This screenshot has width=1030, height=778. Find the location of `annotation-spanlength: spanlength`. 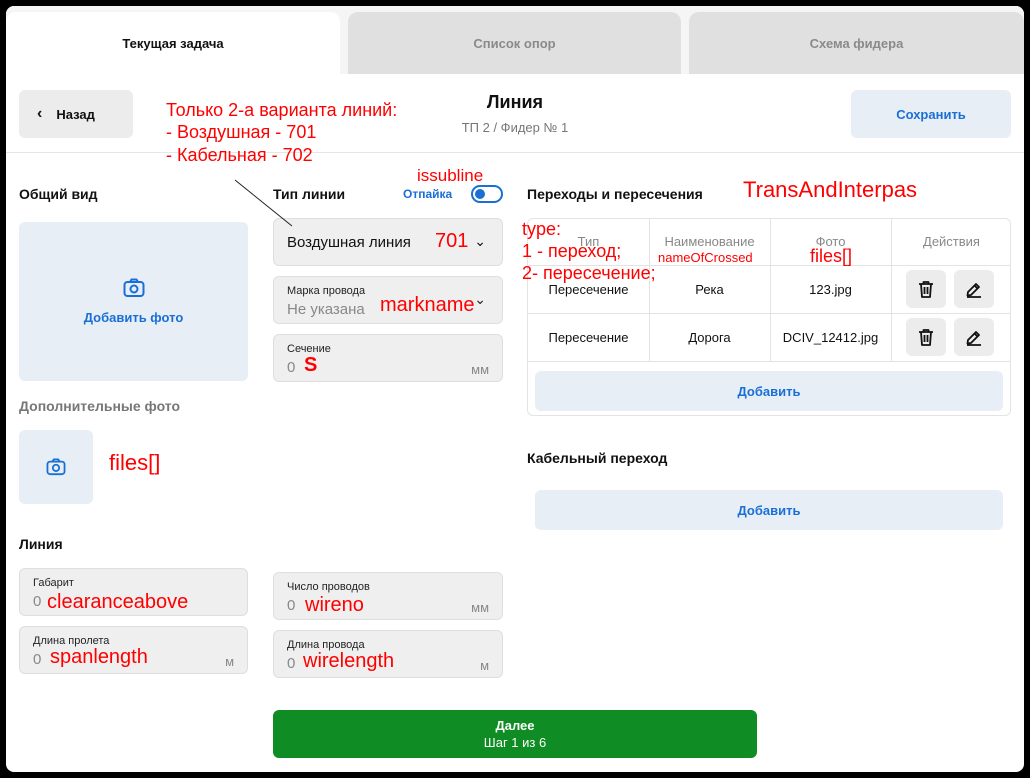

annotation-spanlength: spanlength is located at coordinates (99, 657).